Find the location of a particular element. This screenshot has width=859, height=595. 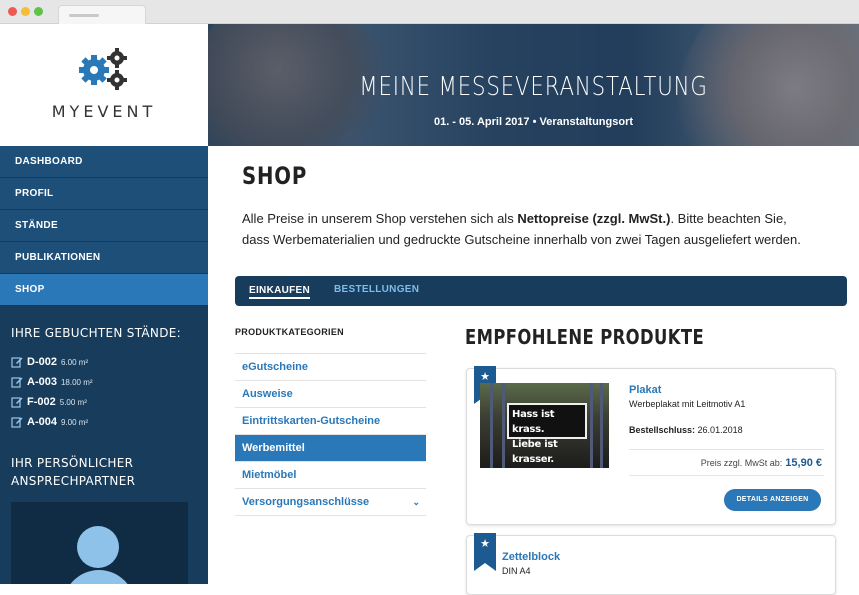

category-eintrittskarten: Eintrittskarten-Gutscheine is located at coordinates (330, 421).